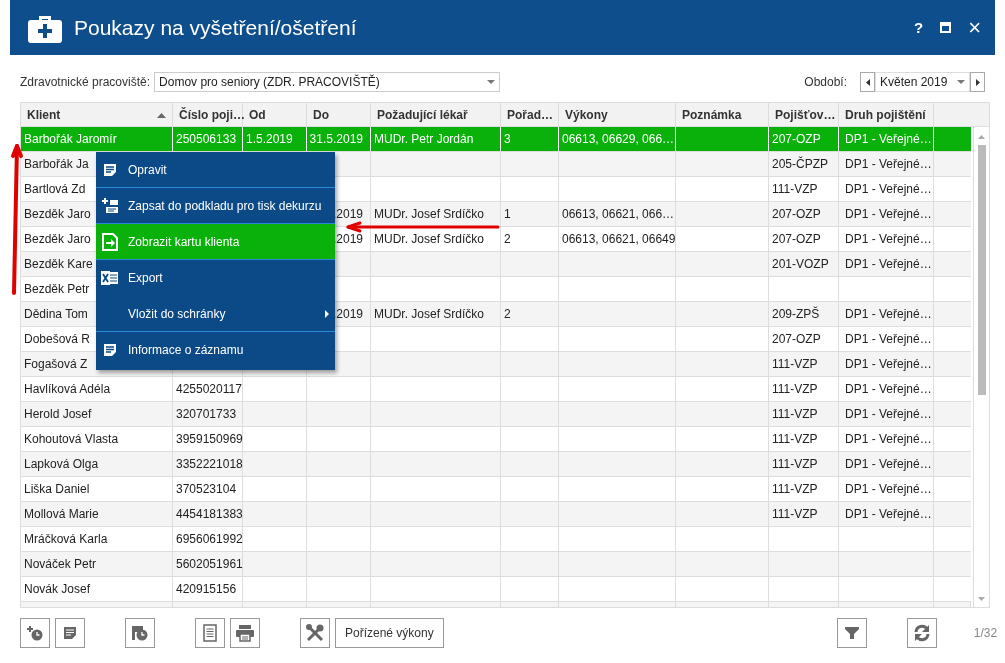  Describe the element at coordinates (796, 314) in the screenshot. I see `table-cell: 209-ZPŠ` at that location.